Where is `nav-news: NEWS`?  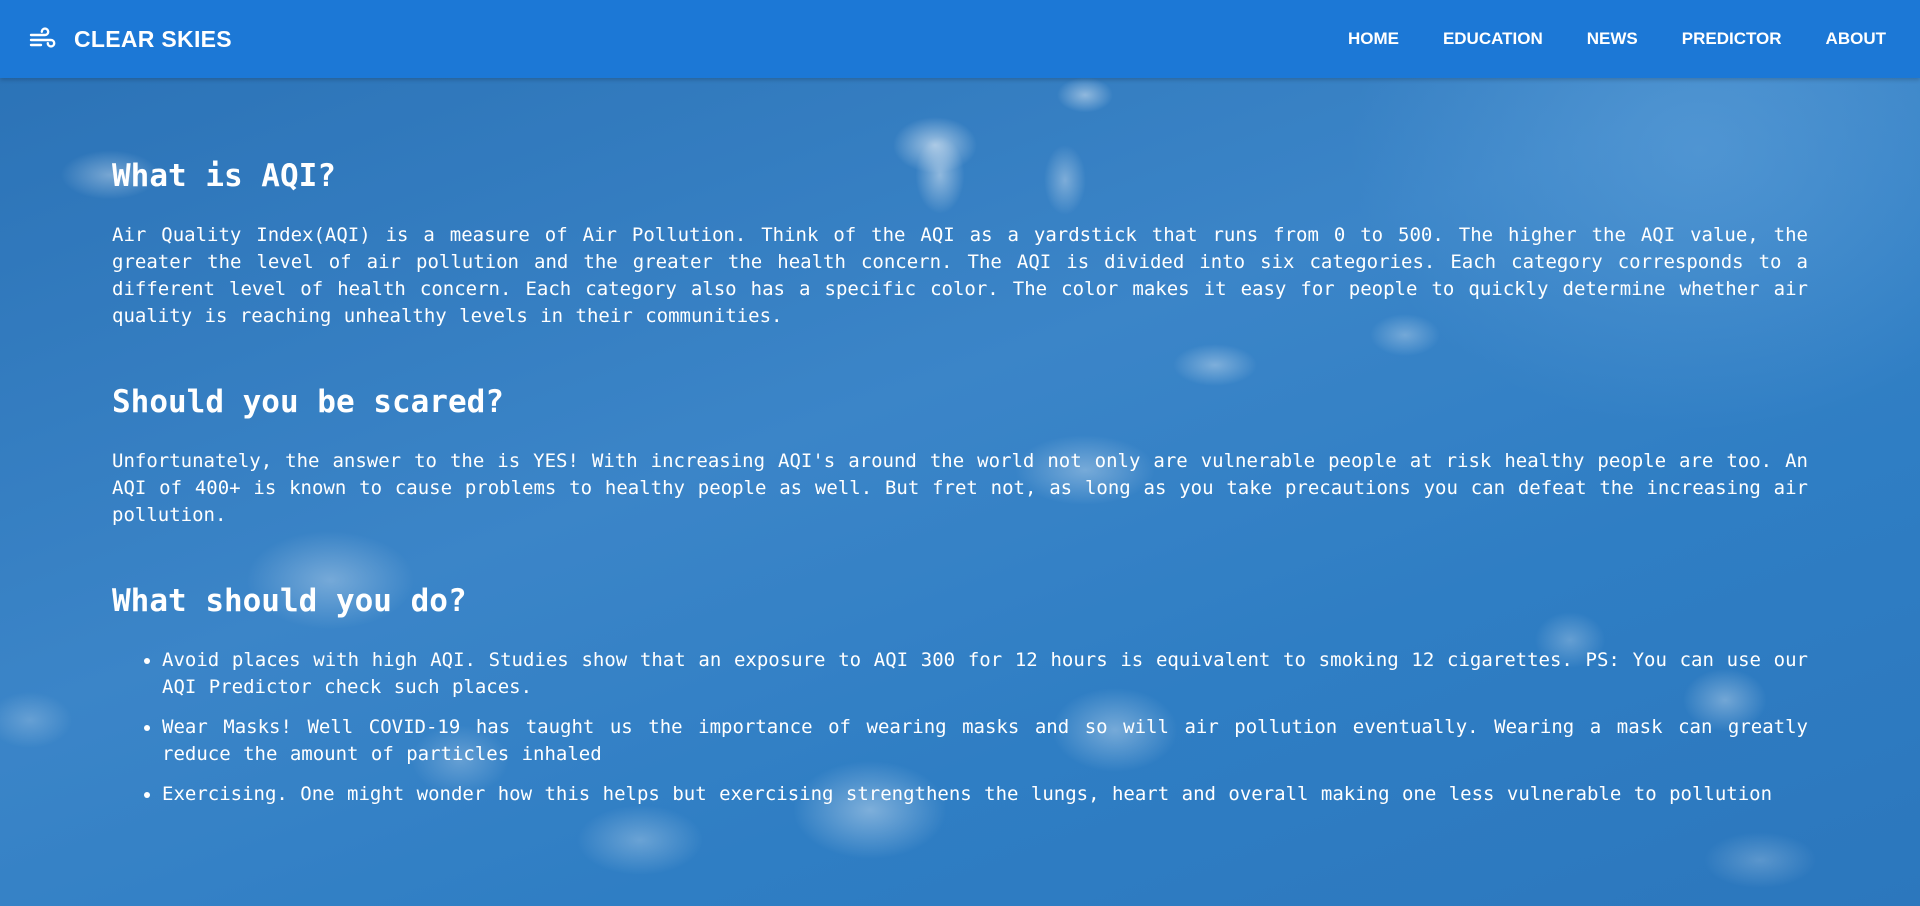 nav-news: NEWS is located at coordinates (1612, 39).